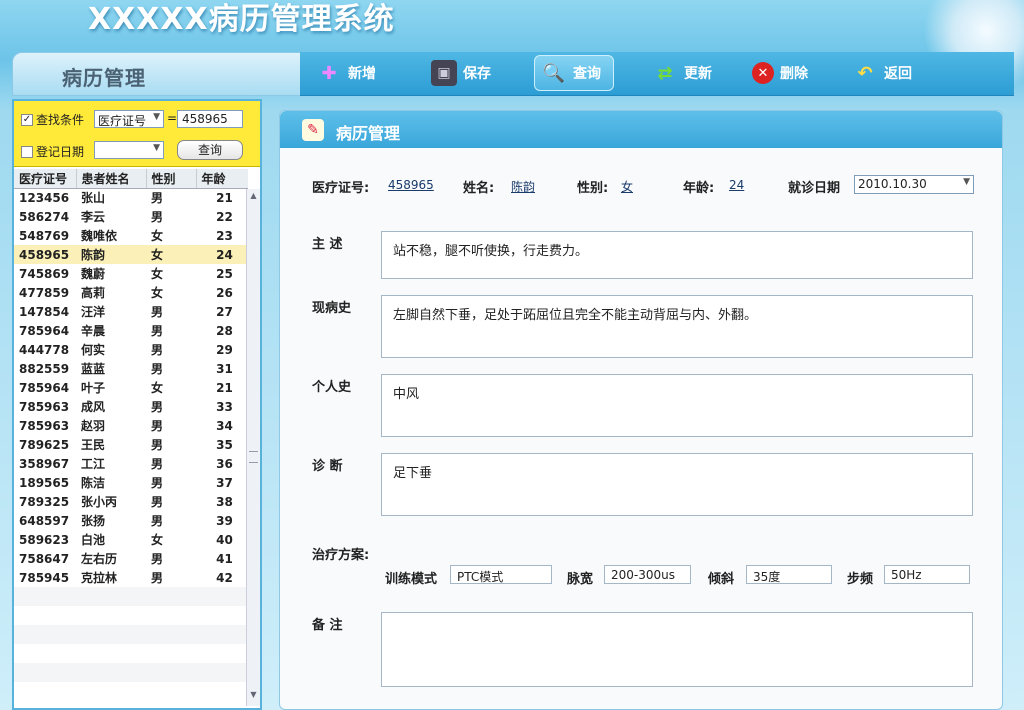  What do you see at coordinates (224, 330) in the screenshot?
I see `cell-age: 28` at bounding box center [224, 330].